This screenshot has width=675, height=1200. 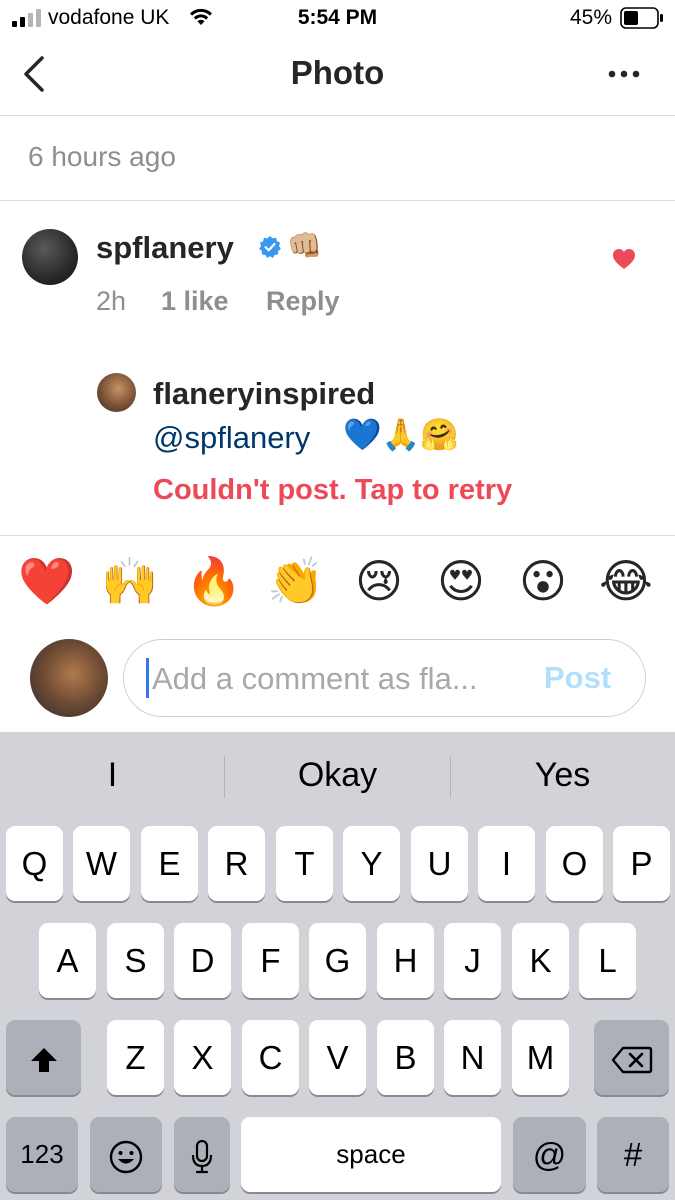 I want to click on emoji-reaction-bar: ❤️ 🙌 🔥 👏 😢 😍 😮 😂, so click(x=337, y=584).